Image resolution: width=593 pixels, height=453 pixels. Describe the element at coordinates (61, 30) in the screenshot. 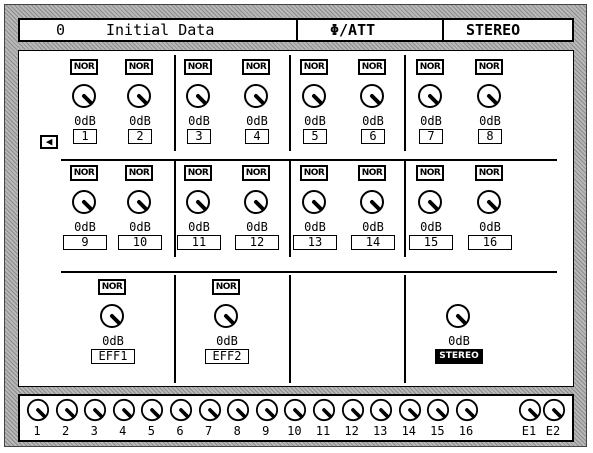

I see `scene-number: 0` at that location.